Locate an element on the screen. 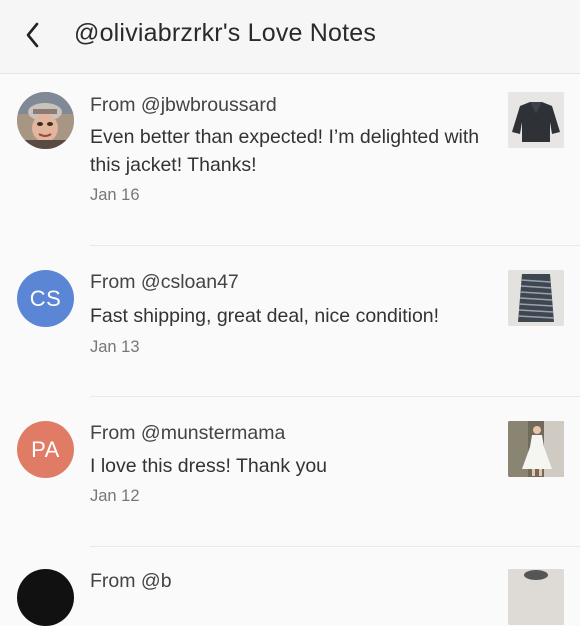 The width and height of the screenshot is (580, 626). jacket-image is located at coordinates (536, 120).